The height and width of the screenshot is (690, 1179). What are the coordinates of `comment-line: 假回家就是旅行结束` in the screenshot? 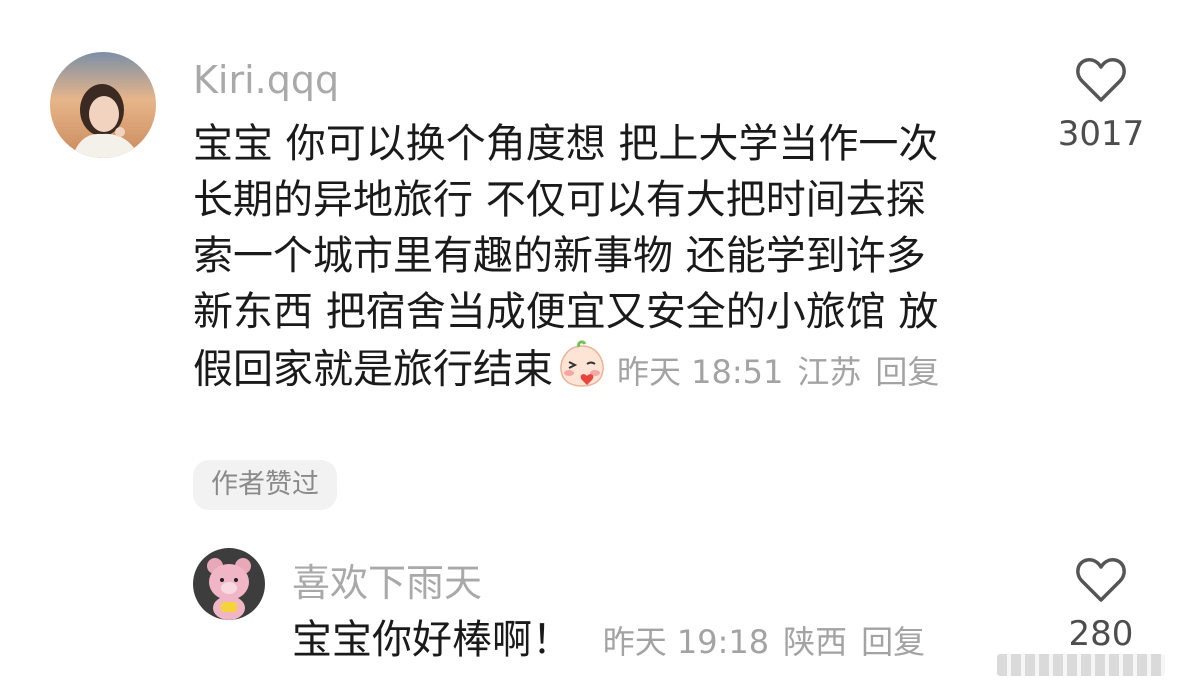 It's located at (373, 369).